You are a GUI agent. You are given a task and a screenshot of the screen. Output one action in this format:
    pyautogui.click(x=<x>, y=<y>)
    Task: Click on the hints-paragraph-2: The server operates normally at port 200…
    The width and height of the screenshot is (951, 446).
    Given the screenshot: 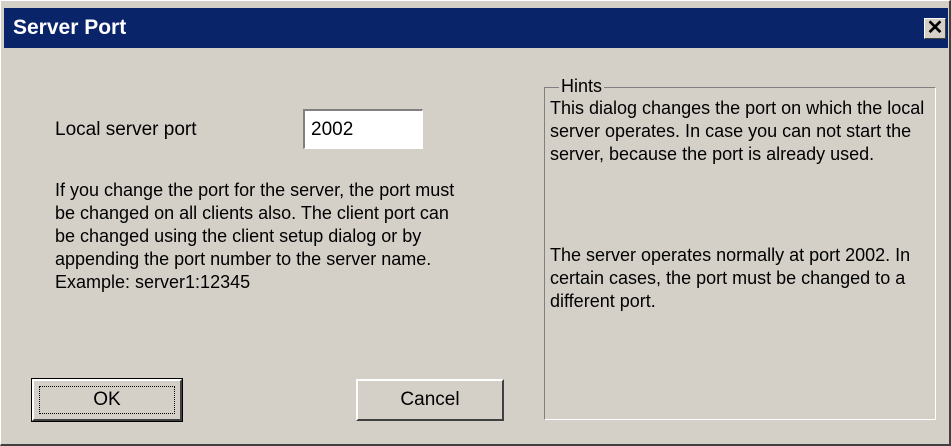 What is the action you would take?
    pyautogui.click(x=730, y=278)
    